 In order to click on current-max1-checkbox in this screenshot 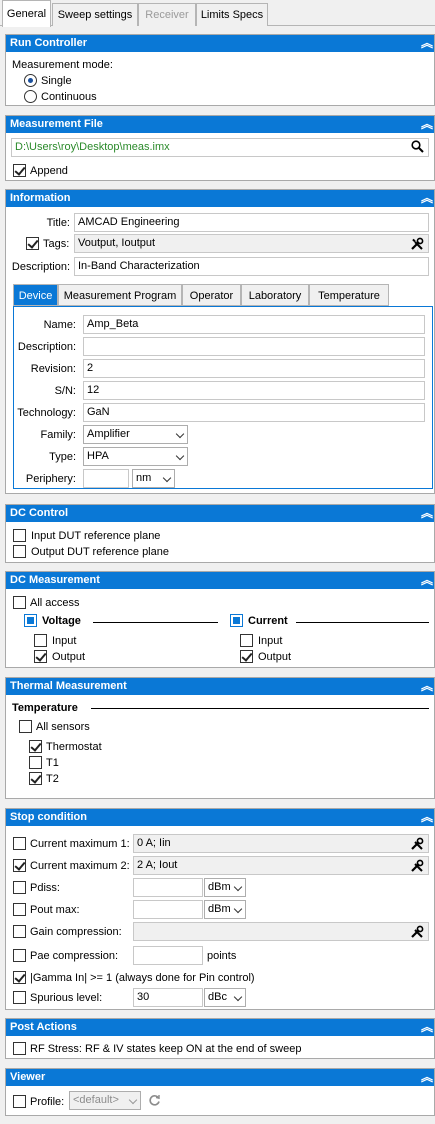, I will do `click(19, 843)`.